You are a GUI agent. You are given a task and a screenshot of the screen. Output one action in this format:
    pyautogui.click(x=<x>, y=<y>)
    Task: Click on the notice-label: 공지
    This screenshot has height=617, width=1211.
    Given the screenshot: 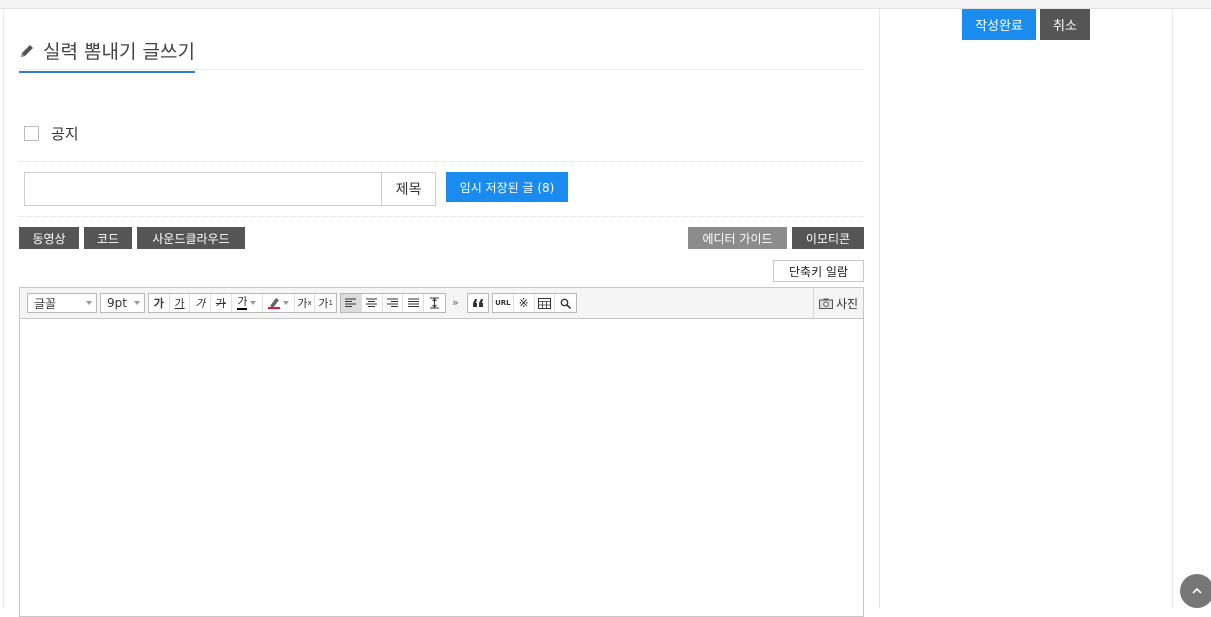 What is the action you would take?
    pyautogui.click(x=65, y=134)
    